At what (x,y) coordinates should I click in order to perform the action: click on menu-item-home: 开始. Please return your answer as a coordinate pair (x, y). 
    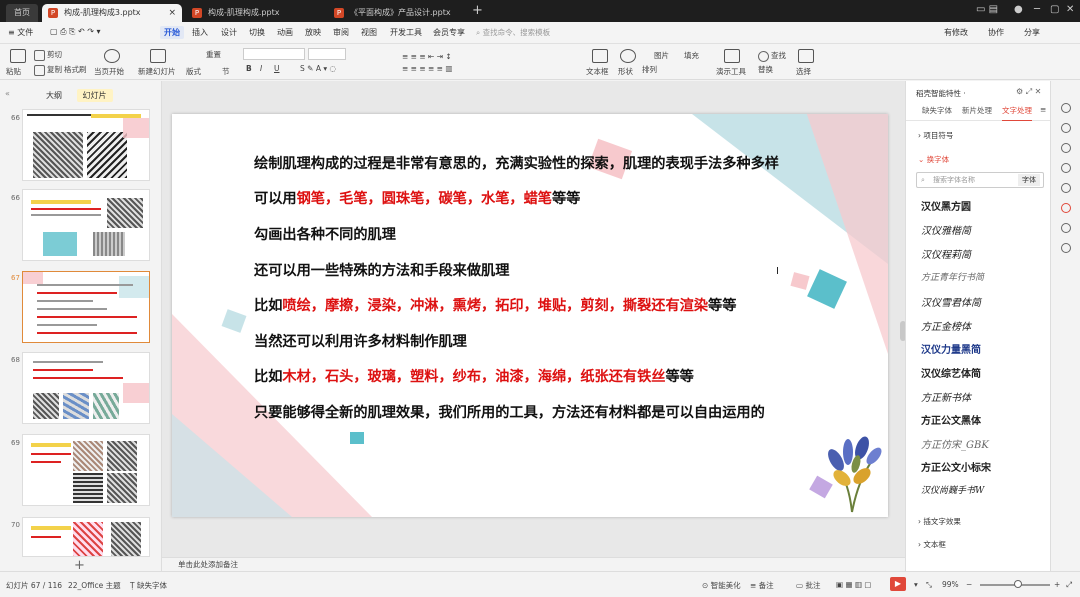
    Looking at the image, I should click on (172, 32).